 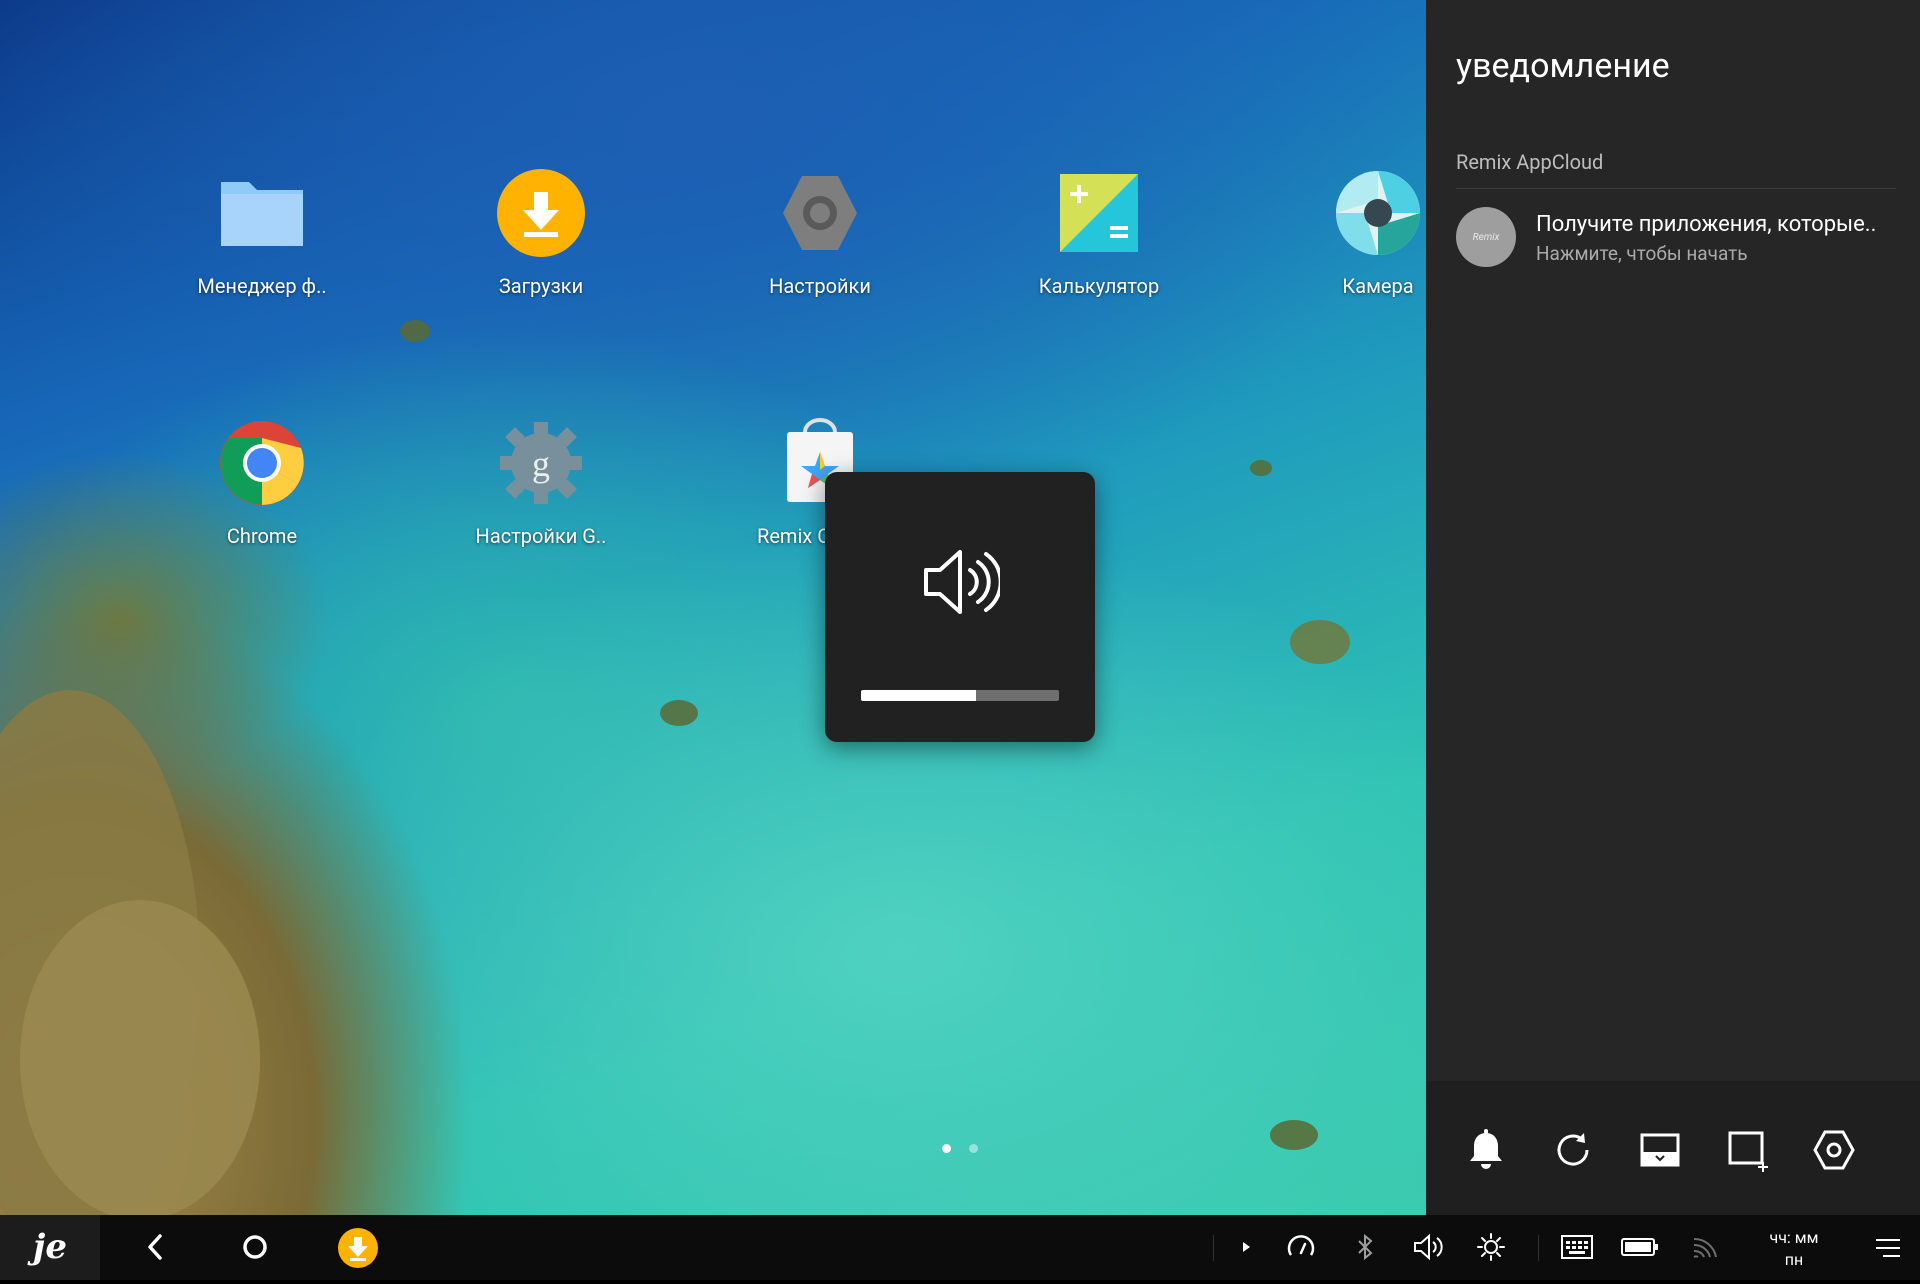 What do you see at coordinates (1676, 188) in the screenshot?
I see `divider` at bounding box center [1676, 188].